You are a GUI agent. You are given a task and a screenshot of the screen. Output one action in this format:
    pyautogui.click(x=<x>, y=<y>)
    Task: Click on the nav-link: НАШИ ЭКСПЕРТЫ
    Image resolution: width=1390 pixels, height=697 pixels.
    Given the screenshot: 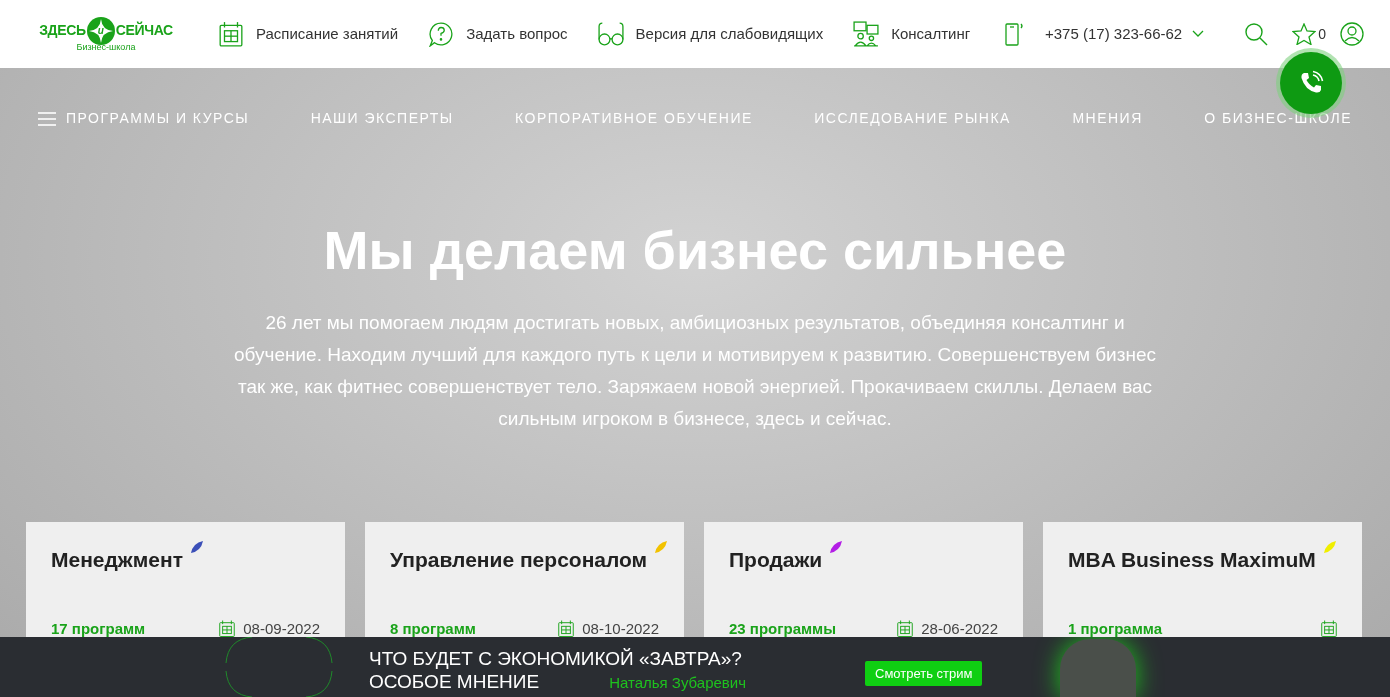 What is the action you would take?
    pyautogui.click(x=382, y=118)
    